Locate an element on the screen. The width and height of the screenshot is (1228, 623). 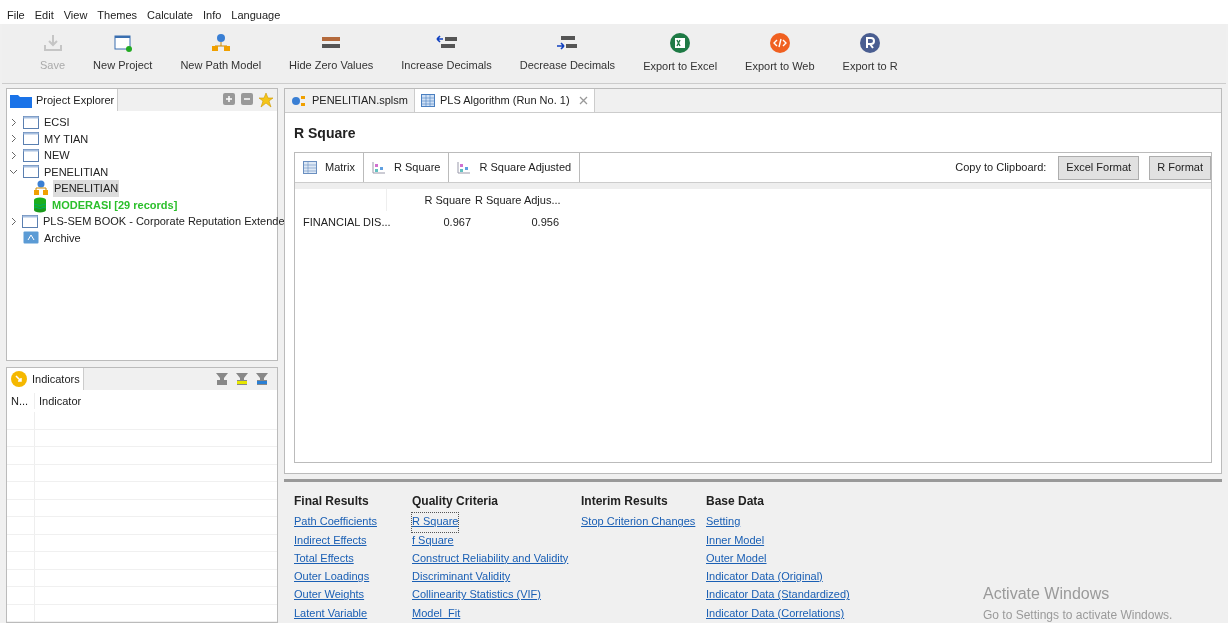
toolbar-button: Hide Zero Values is located at coordinates (331, 53).